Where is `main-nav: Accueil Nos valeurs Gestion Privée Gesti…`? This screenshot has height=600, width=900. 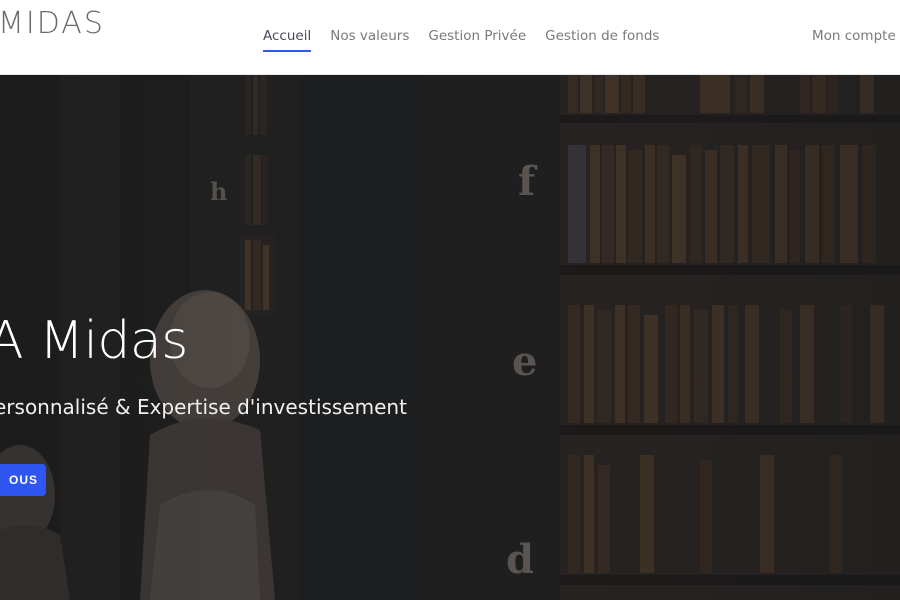
main-nav: Accueil Nos valeurs Gestion Privée Gesti… is located at coordinates (470, 40).